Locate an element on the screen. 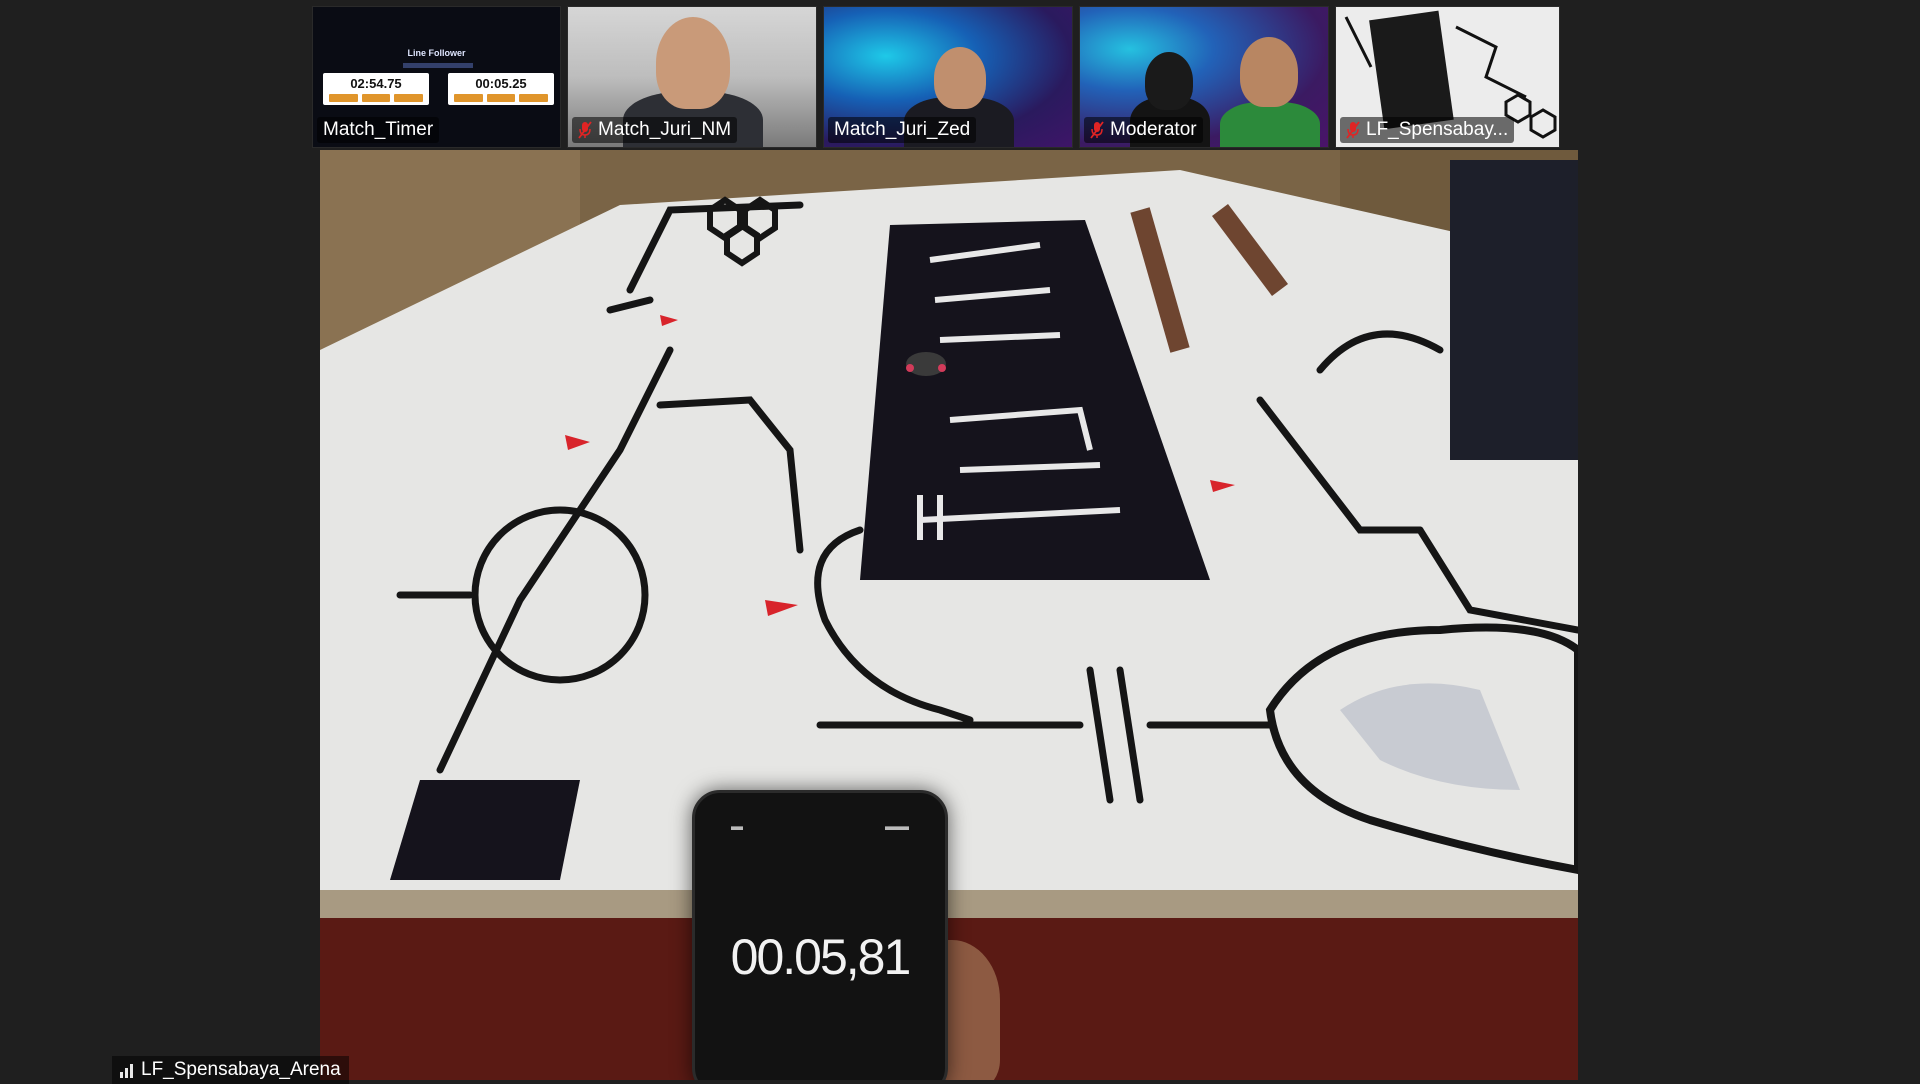 Image resolution: width=1920 pixels, height=1084 pixels. participant-name-tag: Match_Juri_Zed is located at coordinates (902, 130).